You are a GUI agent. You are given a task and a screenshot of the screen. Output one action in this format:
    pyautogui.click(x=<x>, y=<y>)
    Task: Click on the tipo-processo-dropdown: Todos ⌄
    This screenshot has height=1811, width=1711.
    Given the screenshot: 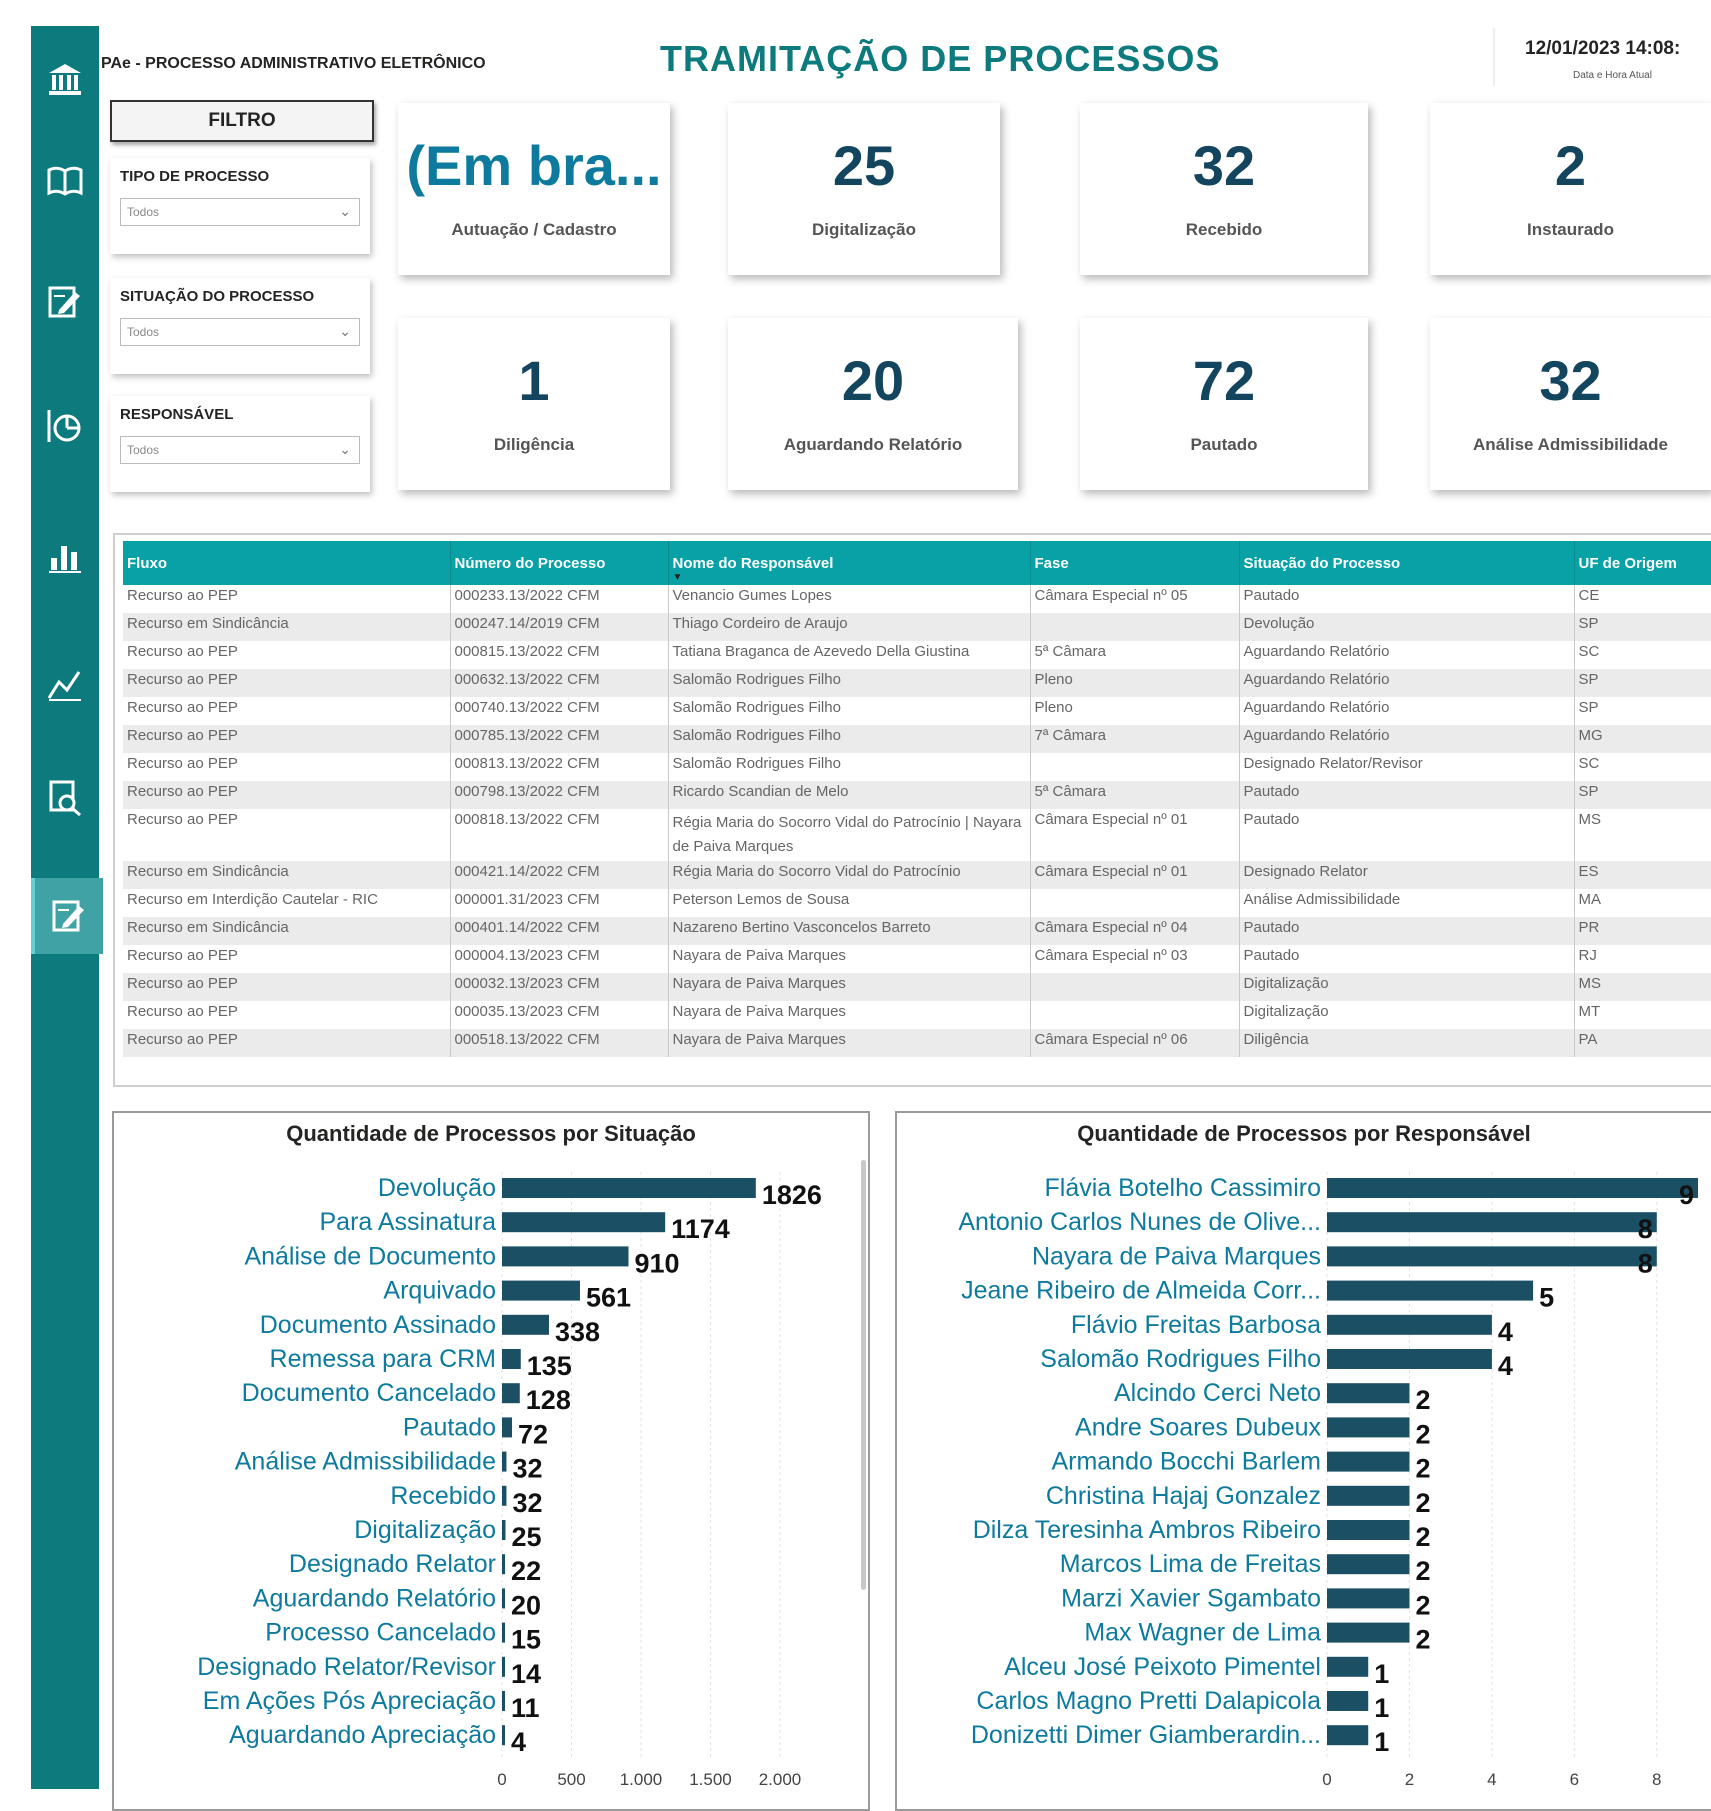 What is the action you would take?
    pyautogui.click(x=240, y=212)
    